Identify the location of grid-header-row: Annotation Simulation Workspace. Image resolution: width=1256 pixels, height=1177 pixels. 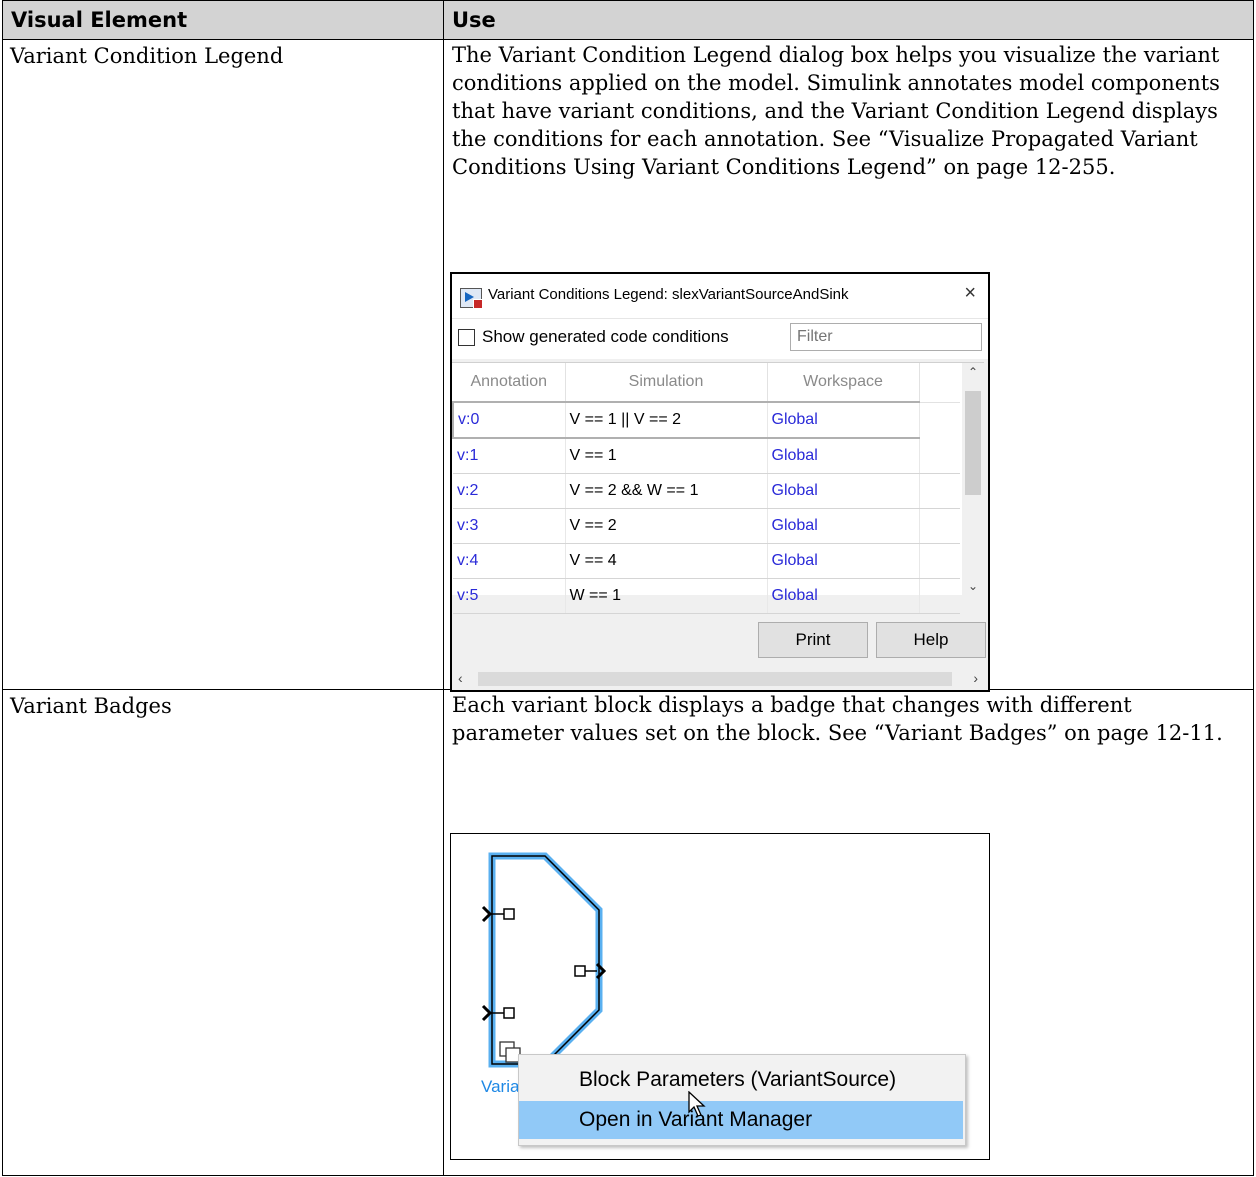
(706, 383).